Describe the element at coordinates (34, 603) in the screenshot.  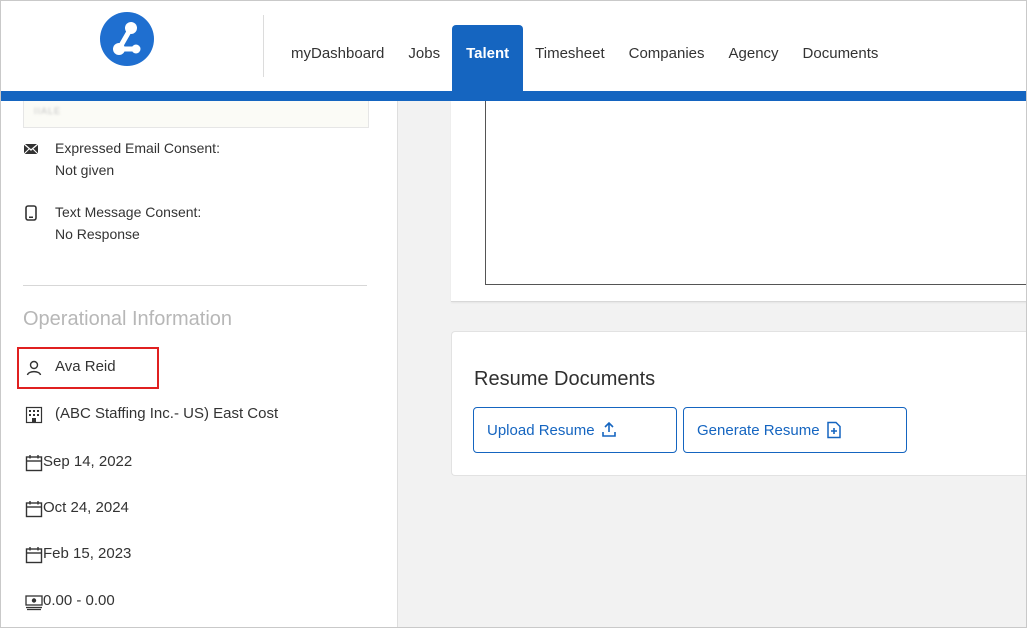
I see `money-icon` at that location.